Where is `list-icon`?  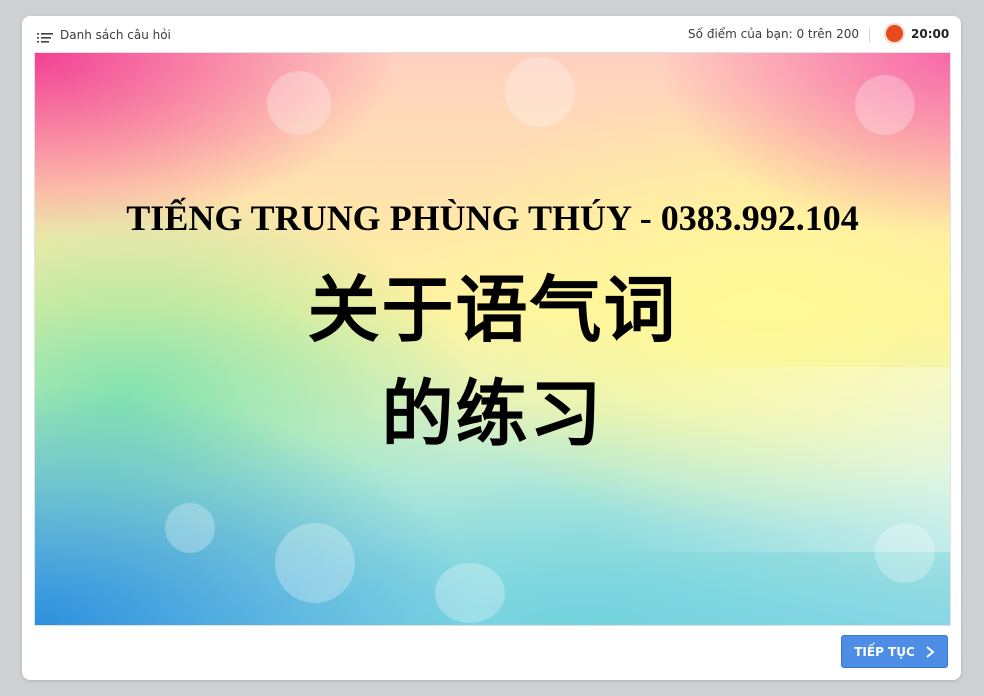
list-icon is located at coordinates (45, 36).